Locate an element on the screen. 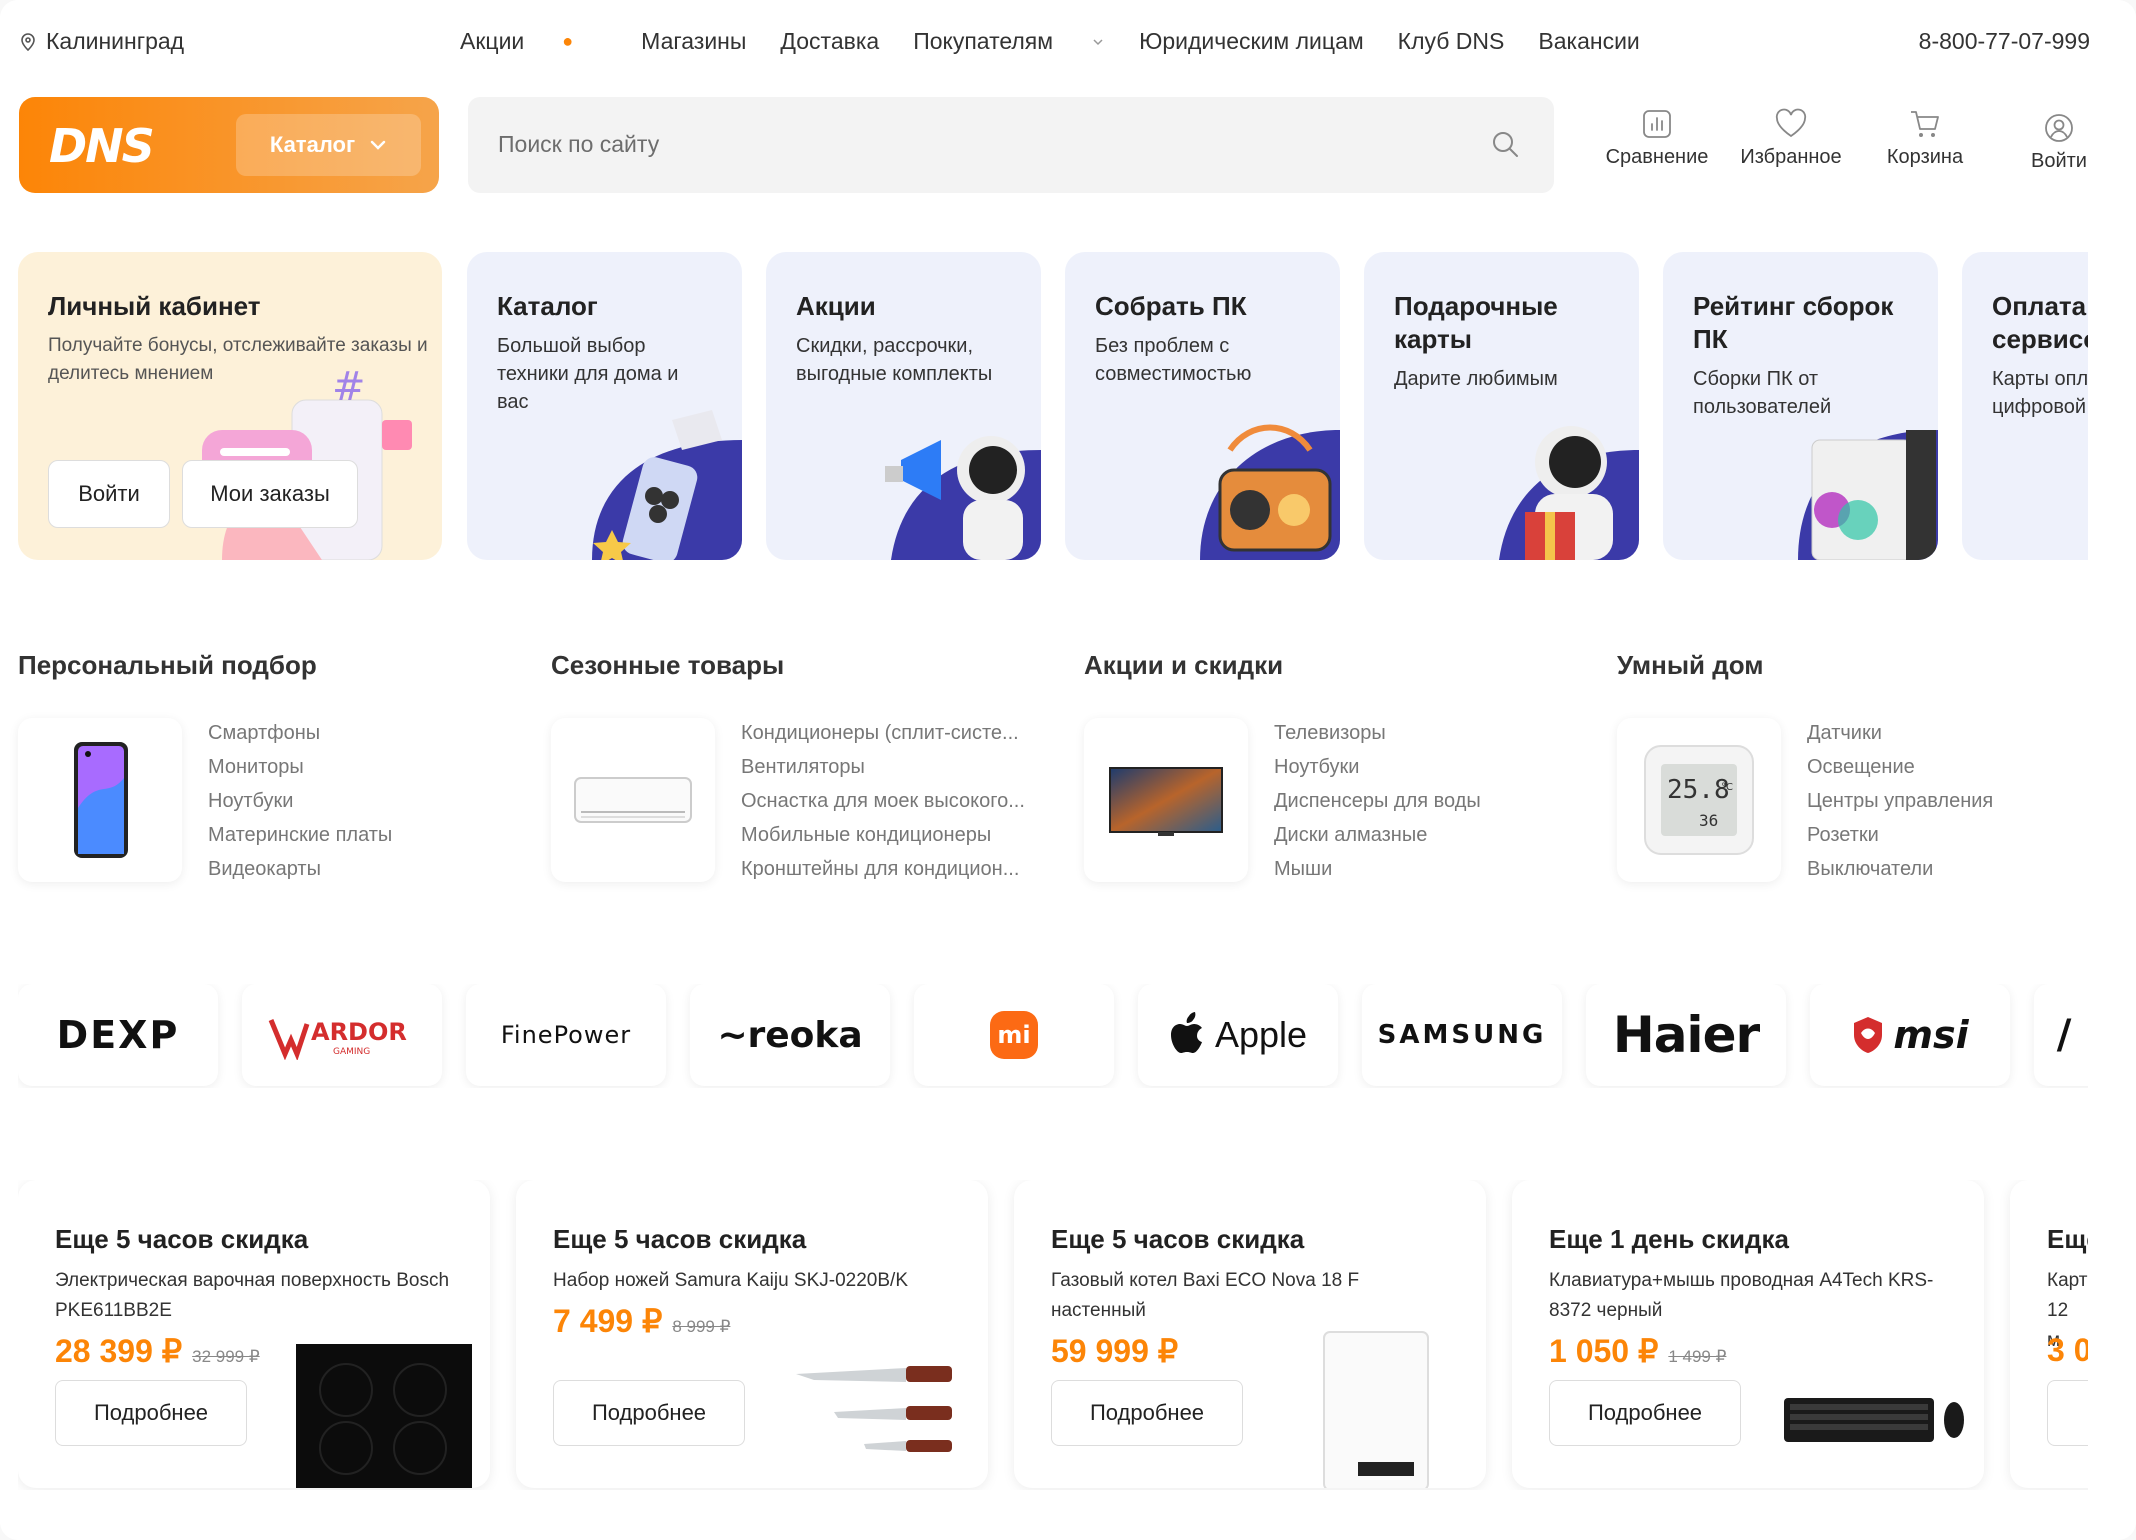 The image size is (2136, 1540). section-title: Акции и скидки is located at coordinates (1344, 665).